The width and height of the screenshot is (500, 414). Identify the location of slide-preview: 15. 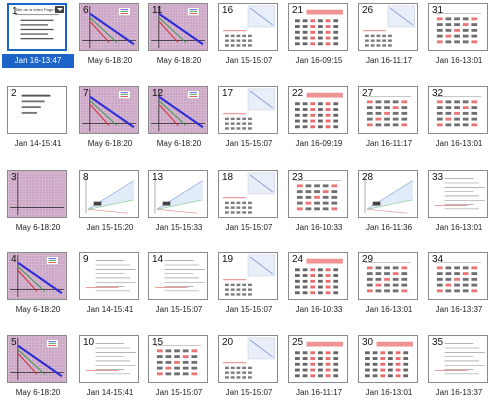
(178, 359).